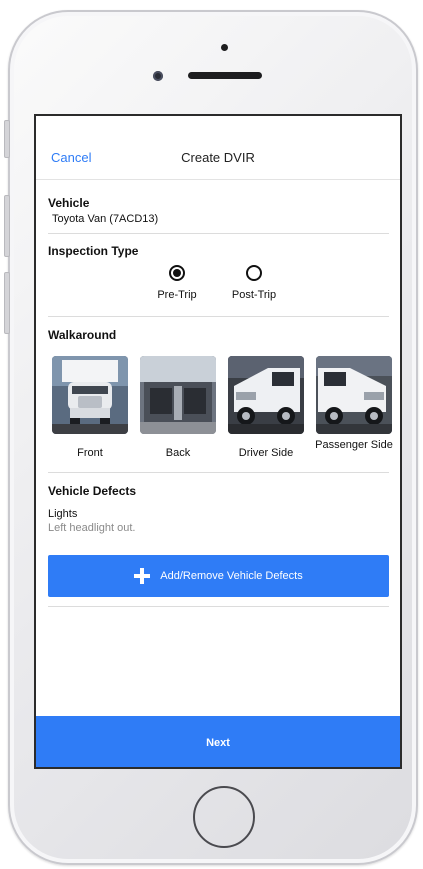 The width and height of the screenshot is (423, 869). I want to click on radio-pre-trip: Pre-Trip, so click(177, 283).